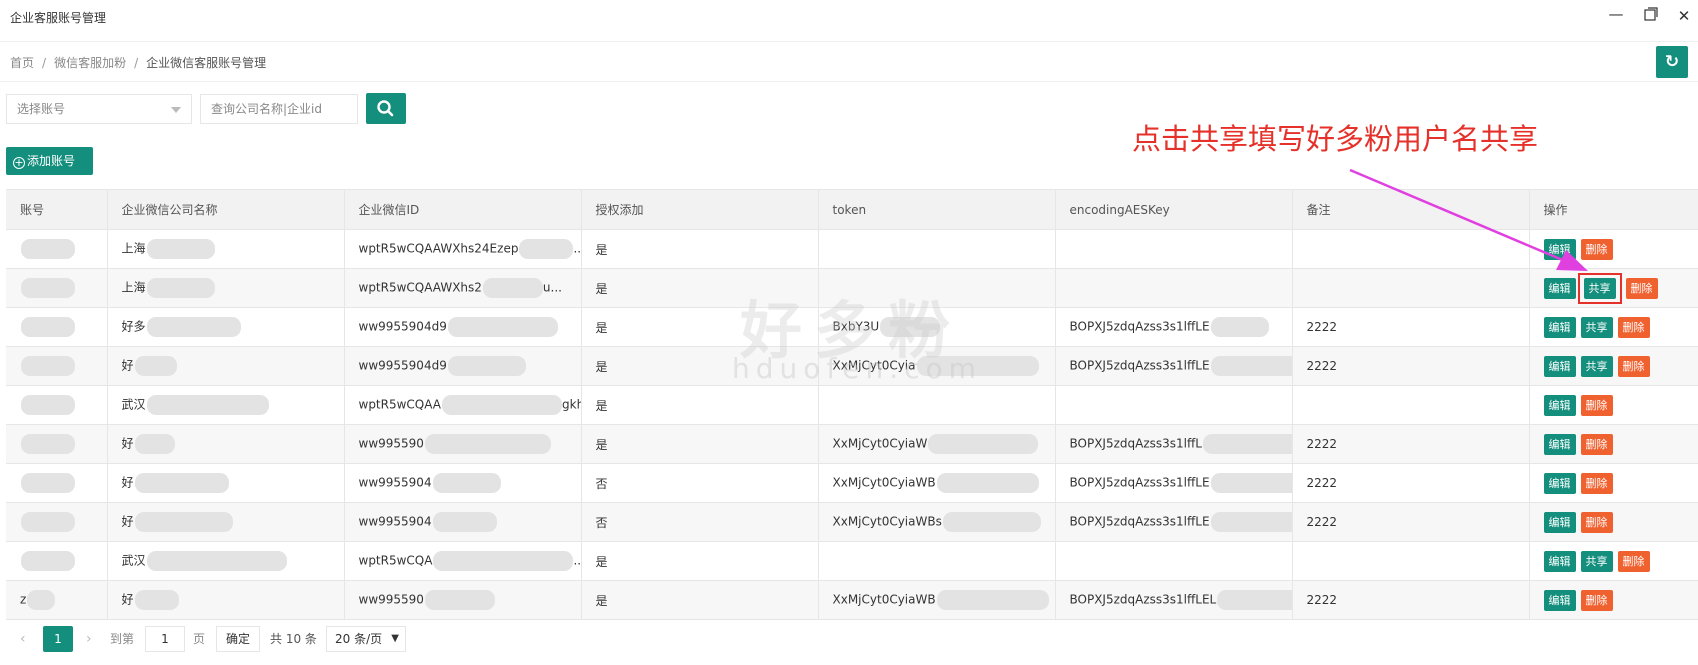 The height and width of the screenshot is (665, 1698). What do you see at coordinates (1174, 600) in the screenshot?
I see `cell-aes-key: BOPXJ5zdqAzss3s1lffLEL` at bounding box center [1174, 600].